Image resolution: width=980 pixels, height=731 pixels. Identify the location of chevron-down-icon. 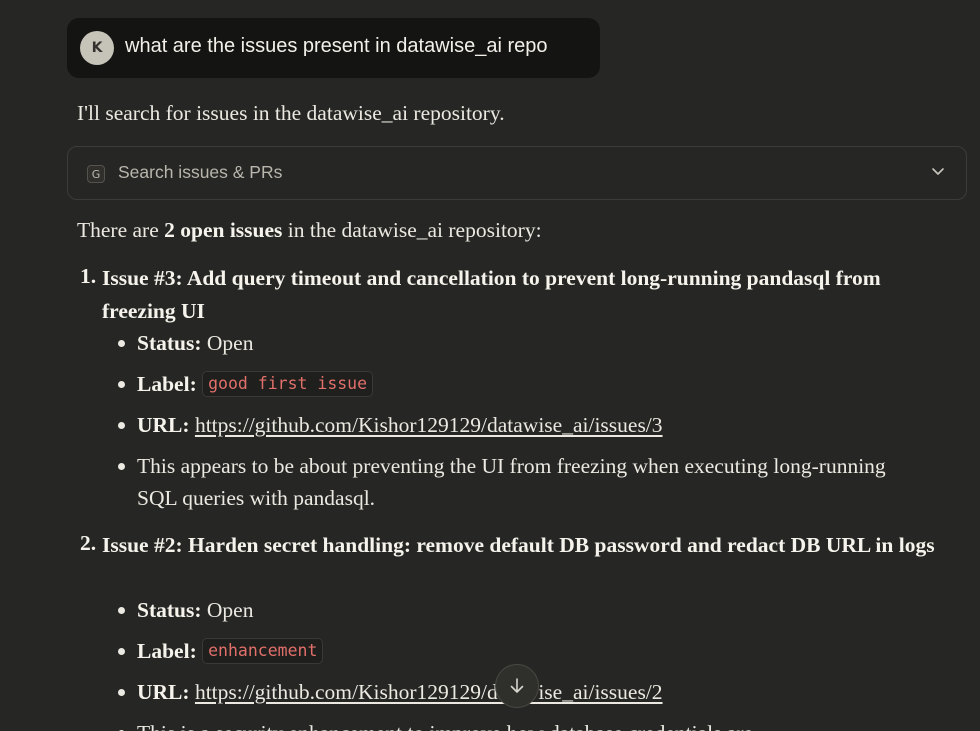
(938, 171).